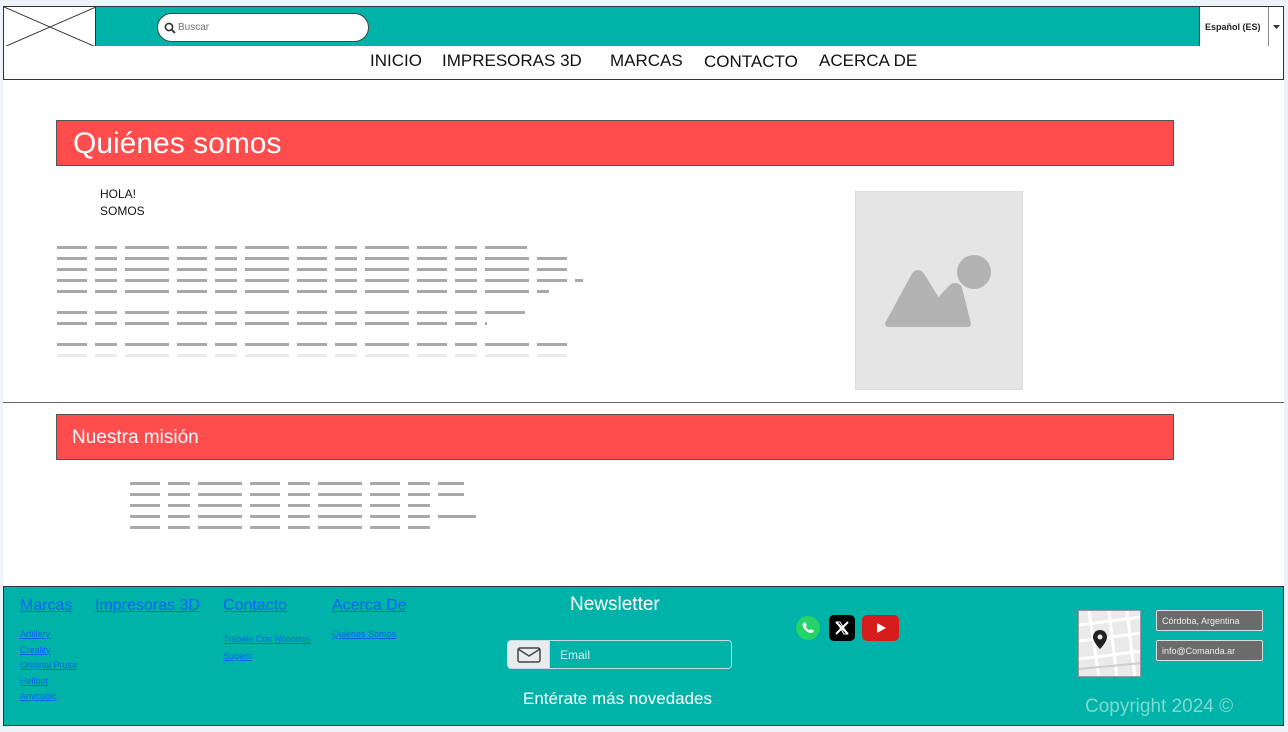 The width and height of the screenshot is (1288, 732). I want to click on footer-link: Artillery, so click(48, 635).